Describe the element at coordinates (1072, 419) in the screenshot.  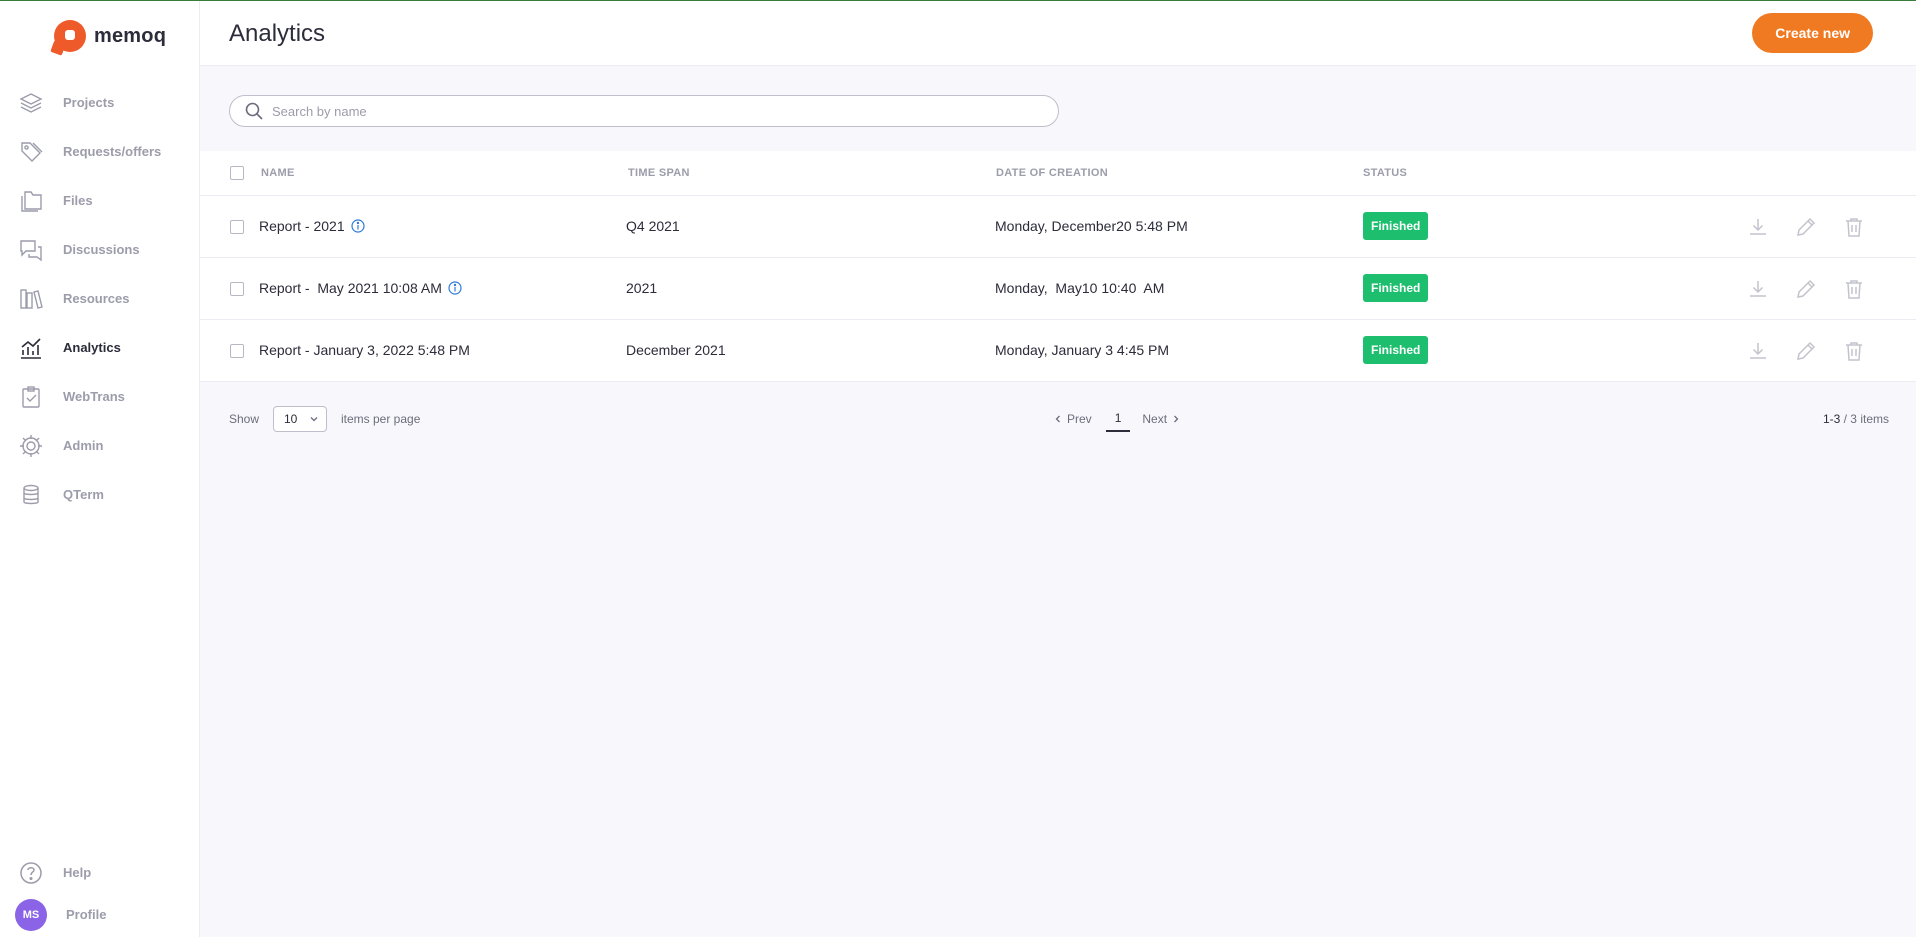
I see `prev-page-button: Prev` at that location.